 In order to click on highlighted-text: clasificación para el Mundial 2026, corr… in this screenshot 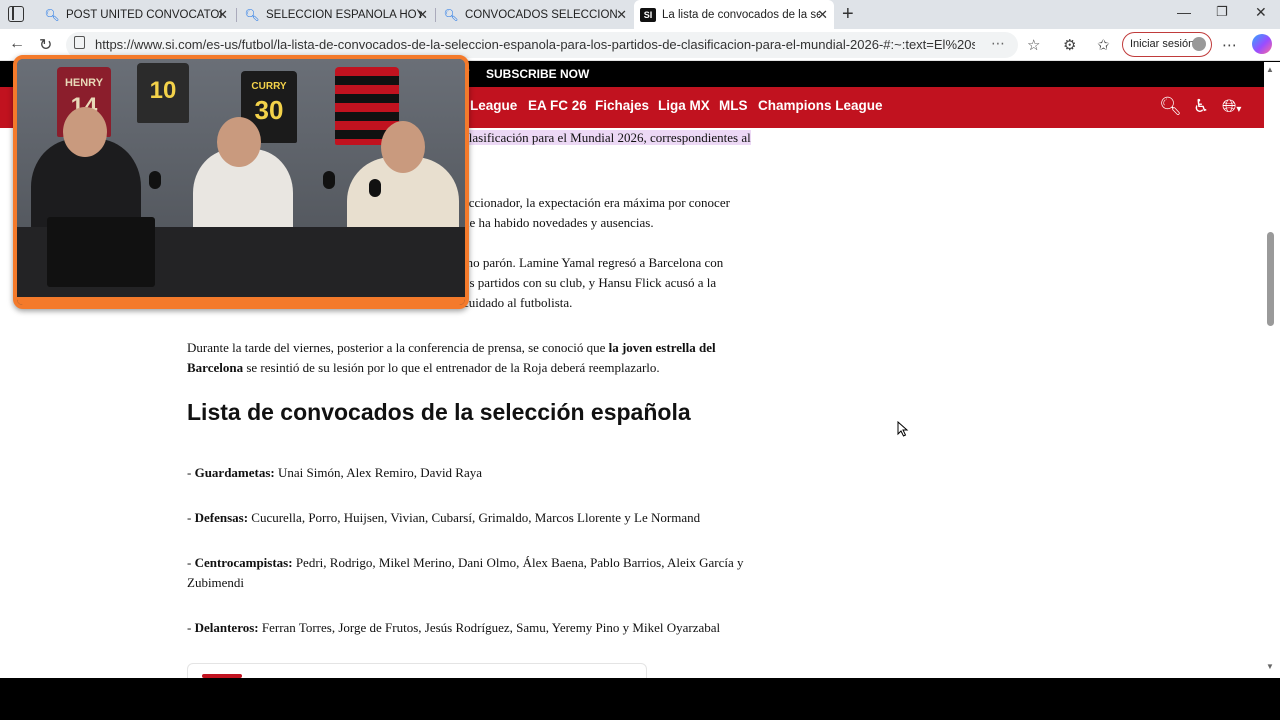, I will do `click(607, 137)`.